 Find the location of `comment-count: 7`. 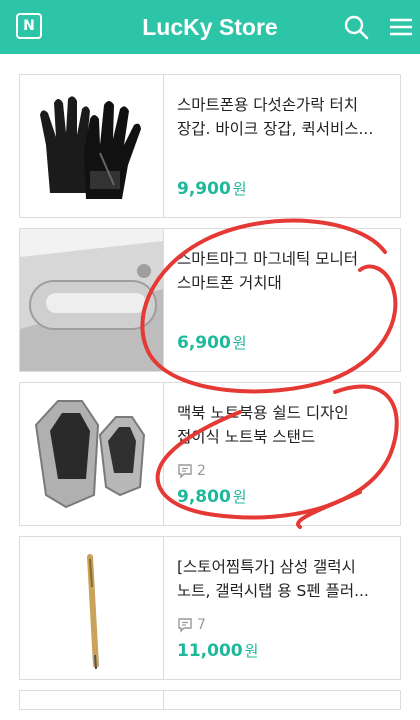

comment-count: 7 is located at coordinates (191, 625).